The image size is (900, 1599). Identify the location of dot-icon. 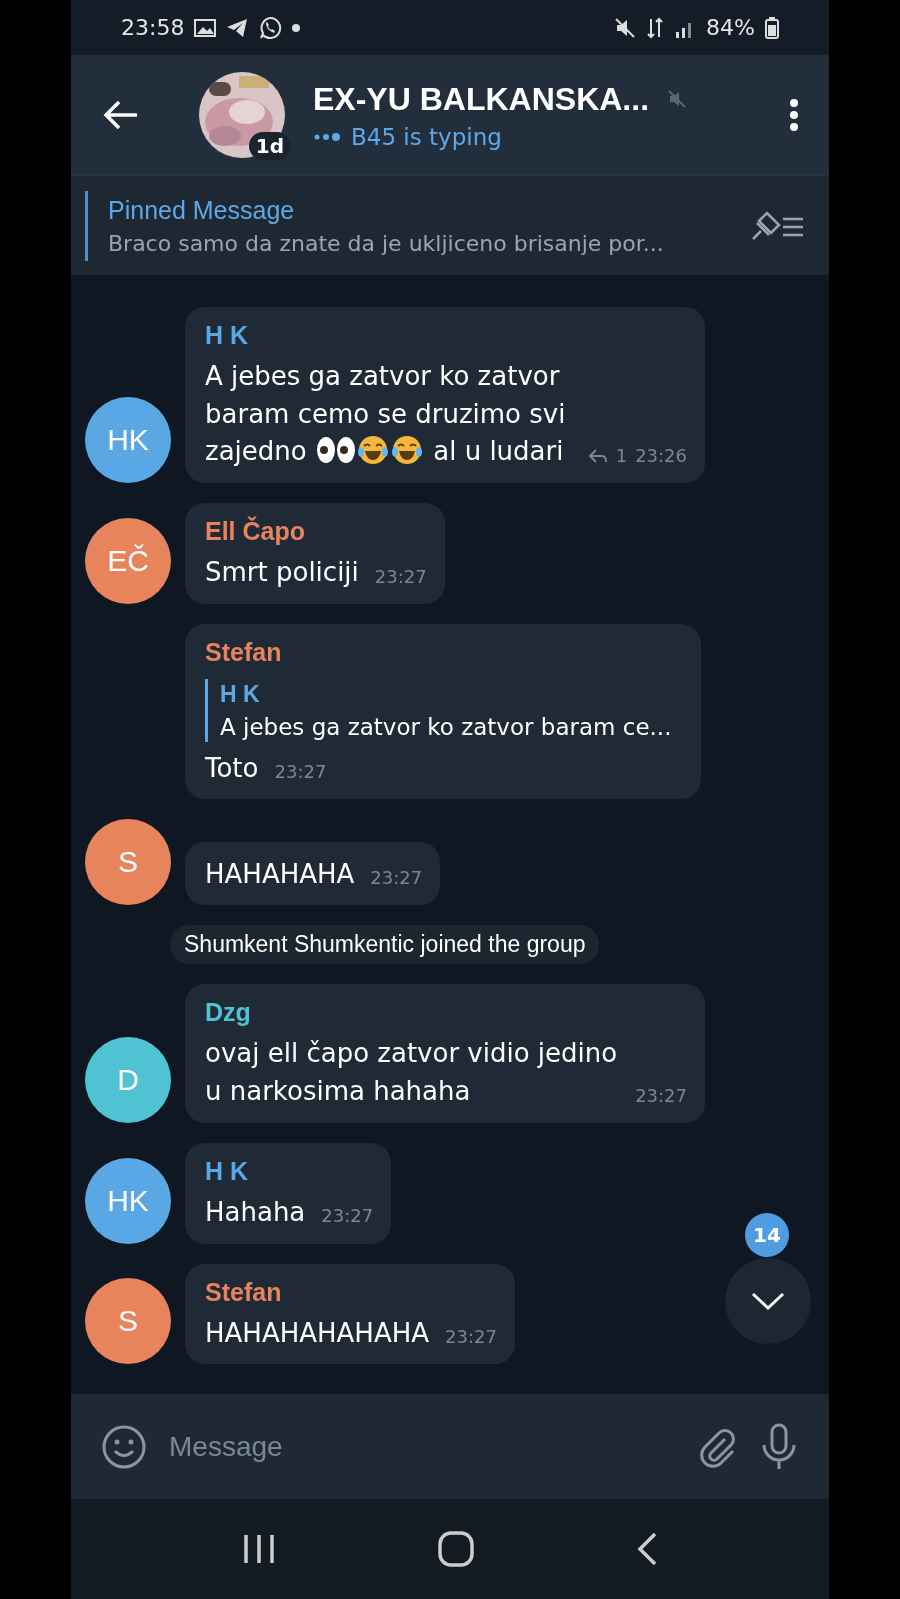
(296, 27).